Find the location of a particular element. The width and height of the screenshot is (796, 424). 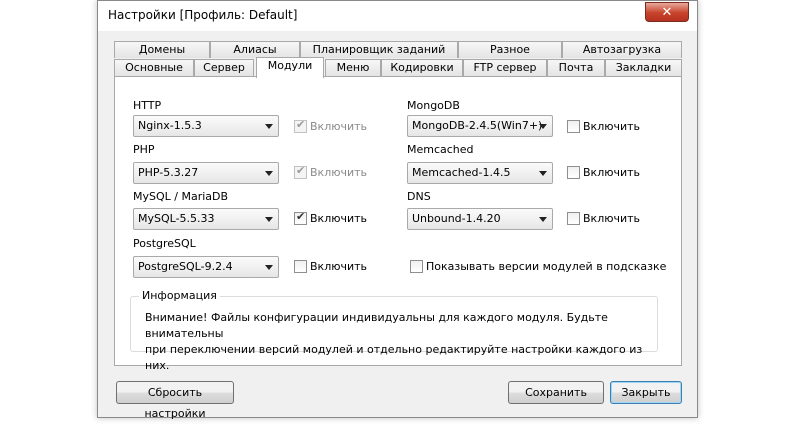

tab-menu: Меню is located at coordinates (353, 67).